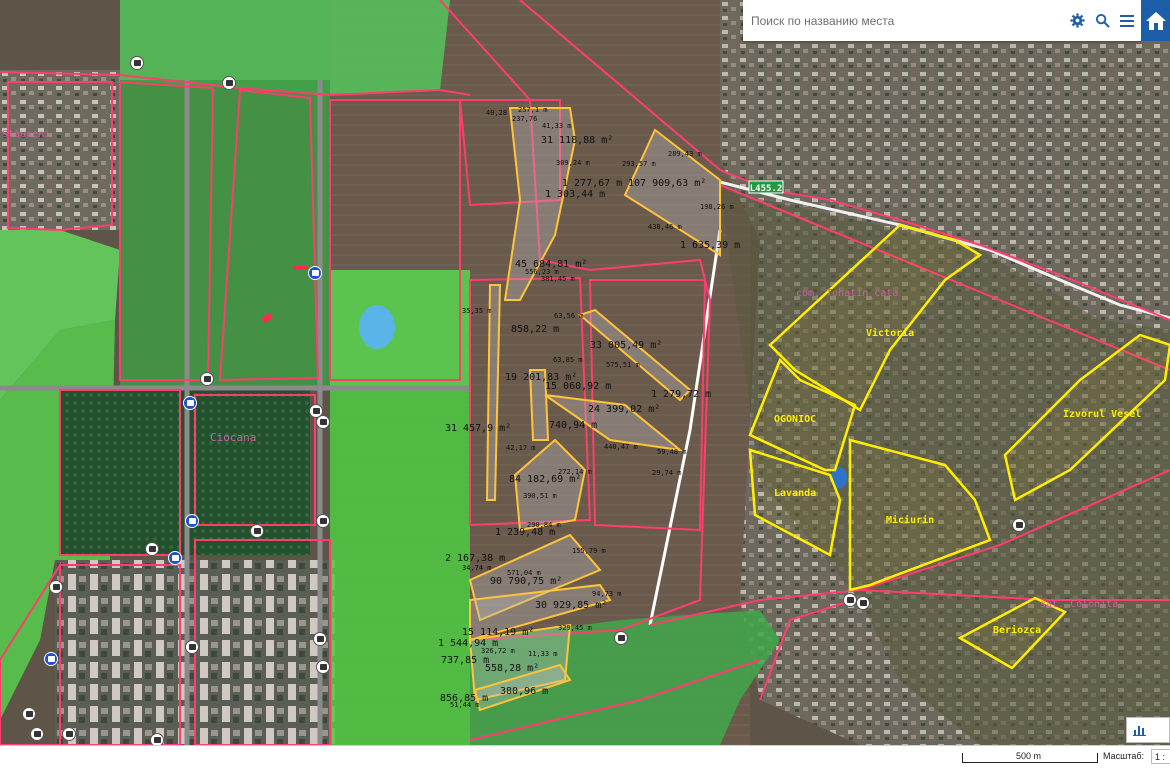 The width and height of the screenshot is (1170, 769). What do you see at coordinates (577, 140) in the screenshot?
I see `parcel-label-area: 31 118,88 m²` at bounding box center [577, 140].